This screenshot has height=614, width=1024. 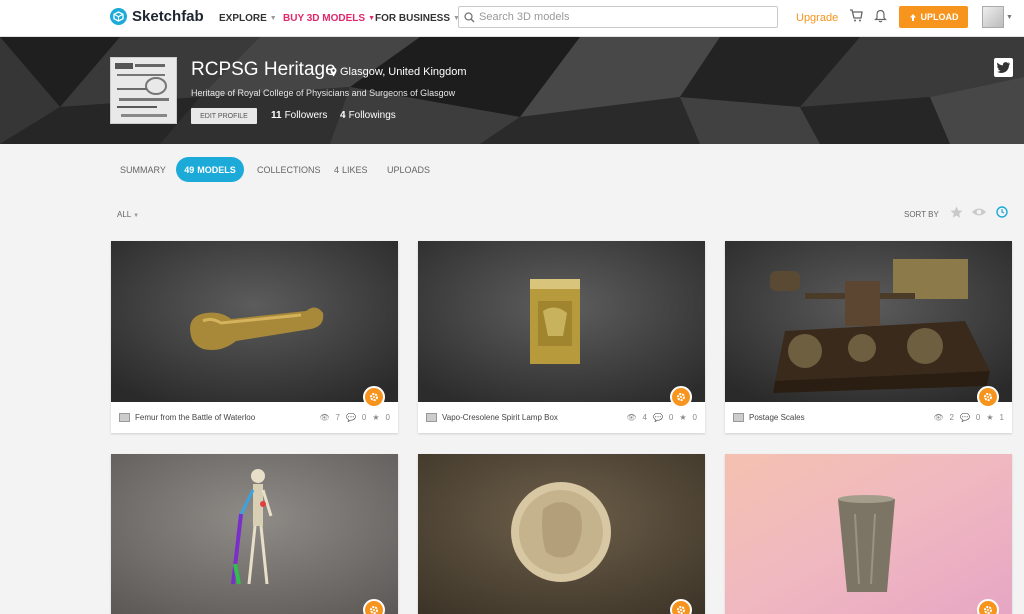 I want to click on upgrade-link: Upgrade, so click(x=817, y=18).